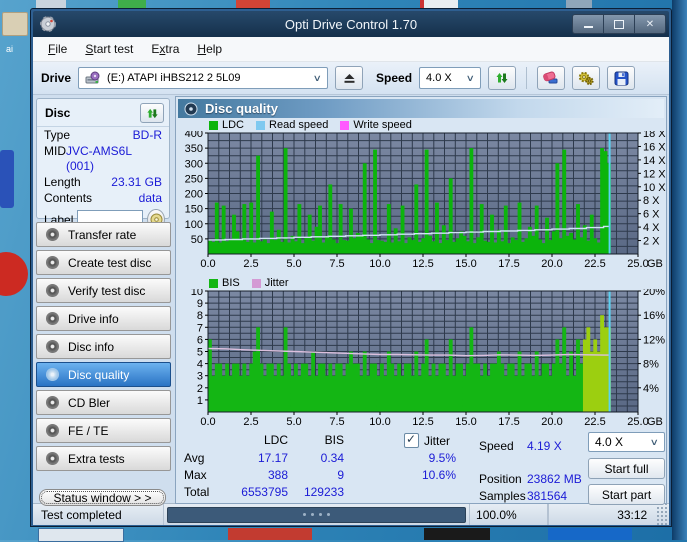  Describe the element at coordinates (241, 108) in the screenshot. I see `panel-title: Disc quality` at that location.